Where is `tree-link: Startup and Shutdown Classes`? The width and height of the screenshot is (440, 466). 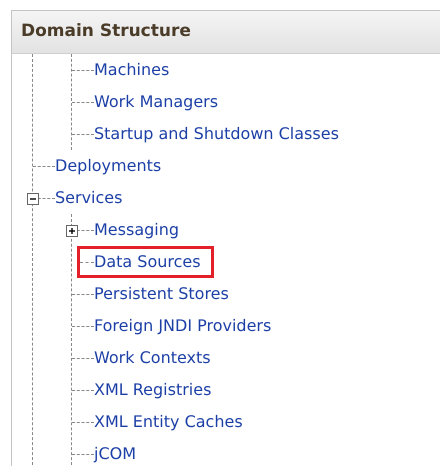
tree-link: Startup and Shutdown Classes is located at coordinates (216, 134).